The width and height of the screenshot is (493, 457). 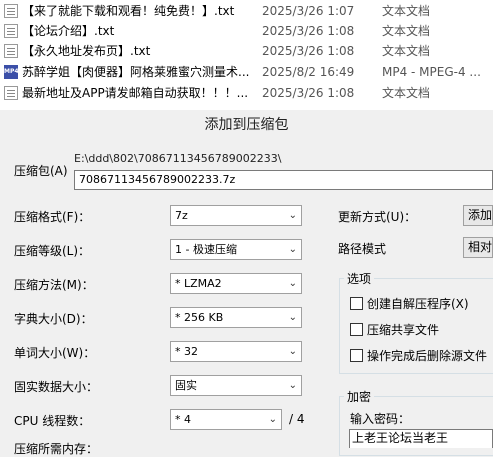 What do you see at coordinates (236, 385) in the screenshot?
I see `solid-select: 固实 ⌄` at bounding box center [236, 385].